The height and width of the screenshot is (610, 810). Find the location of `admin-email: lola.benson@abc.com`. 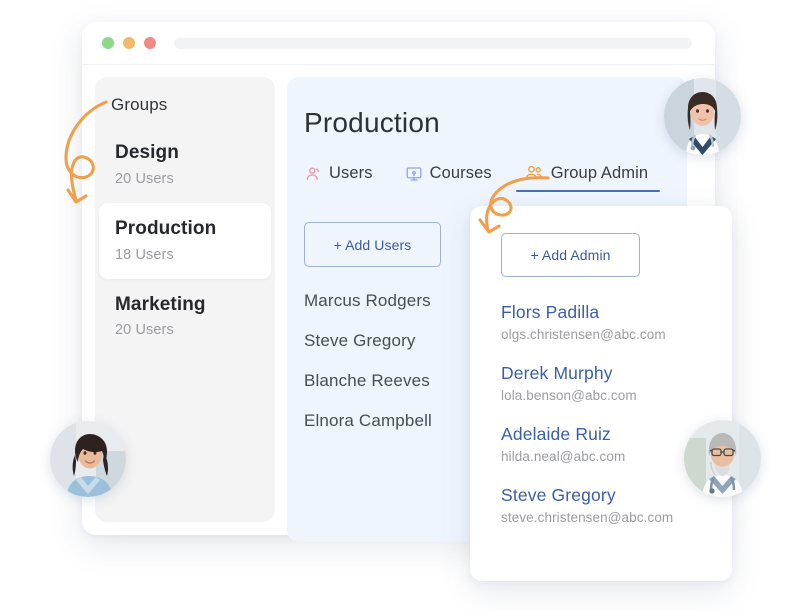

admin-email: lola.benson@abc.com is located at coordinates (569, 395).